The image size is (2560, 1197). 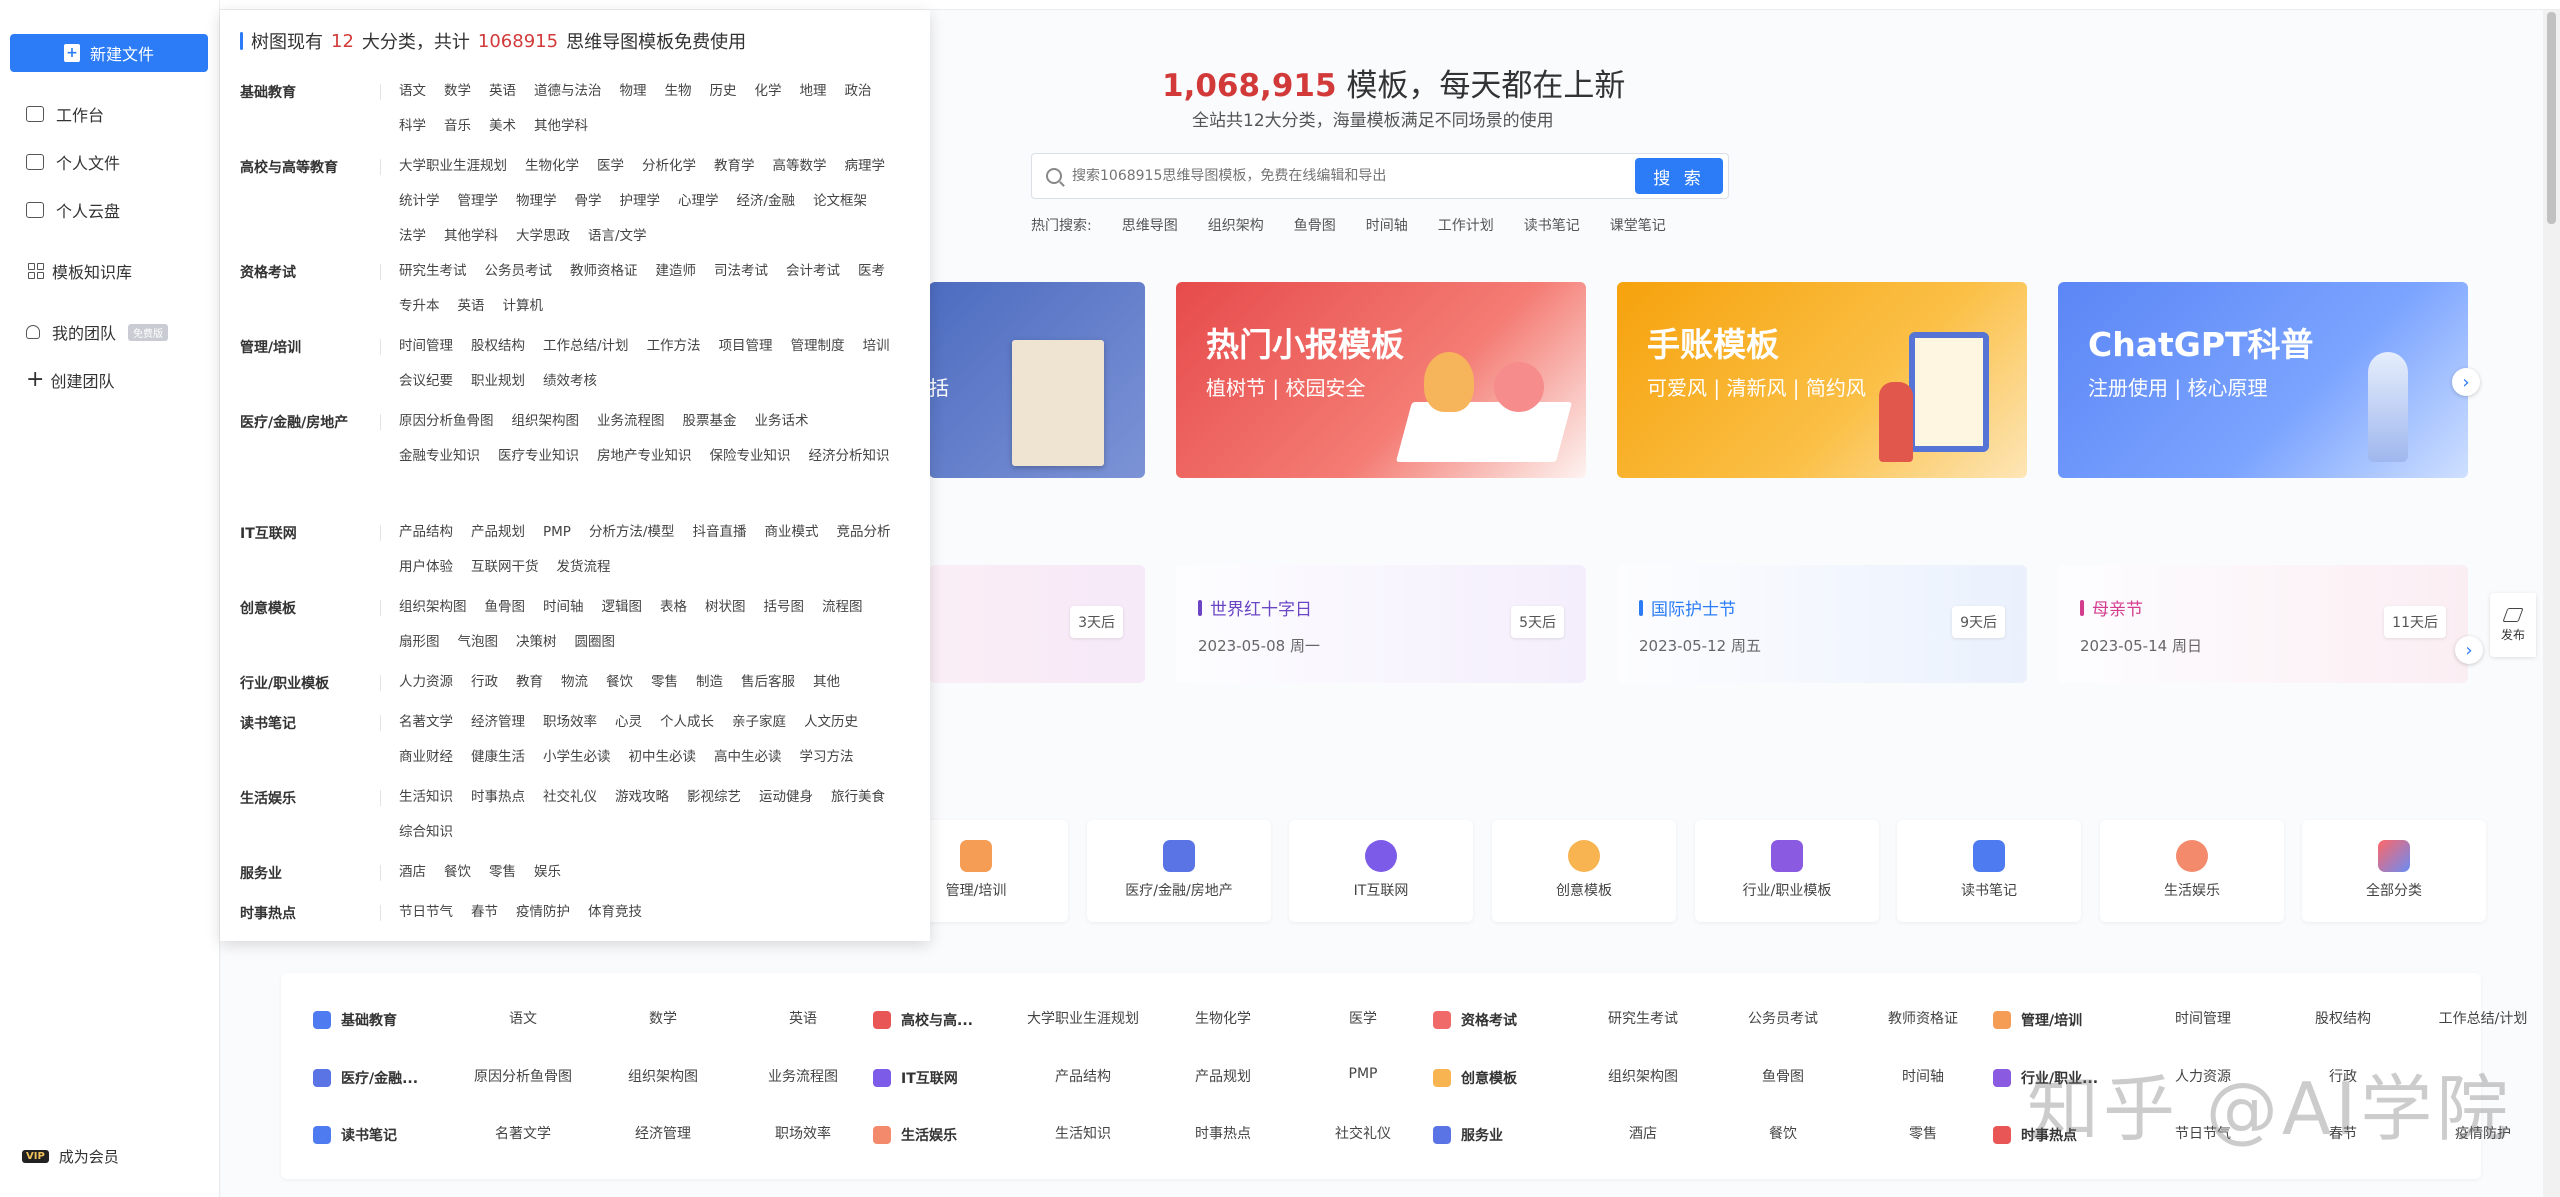 What do you see at coordinates (383, 1020) in the screenshot?
I see `table-category-head: 基础教育` at bounding box center [383, 1020].